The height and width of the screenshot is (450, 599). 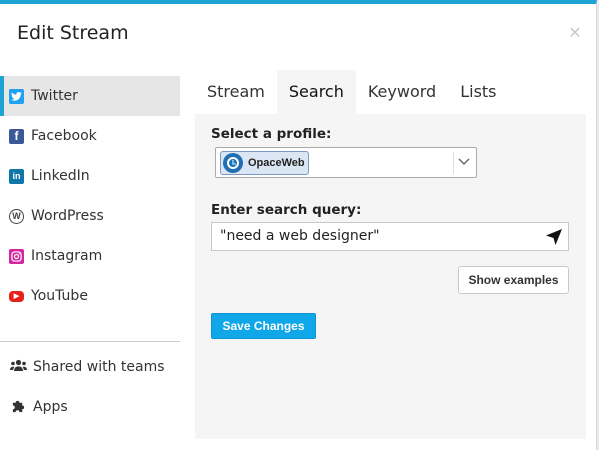 I want to click on linkedin-icon: in, so click(x=16, y=176).